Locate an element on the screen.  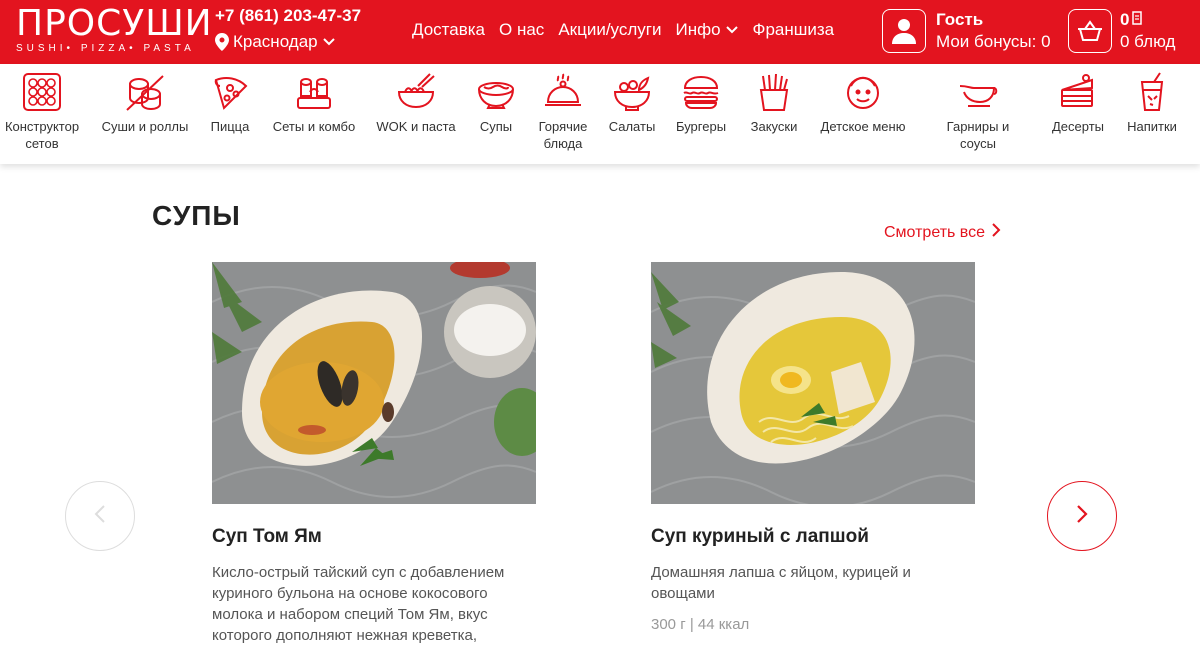
drink-icon is located at coordinates (1152, 92).